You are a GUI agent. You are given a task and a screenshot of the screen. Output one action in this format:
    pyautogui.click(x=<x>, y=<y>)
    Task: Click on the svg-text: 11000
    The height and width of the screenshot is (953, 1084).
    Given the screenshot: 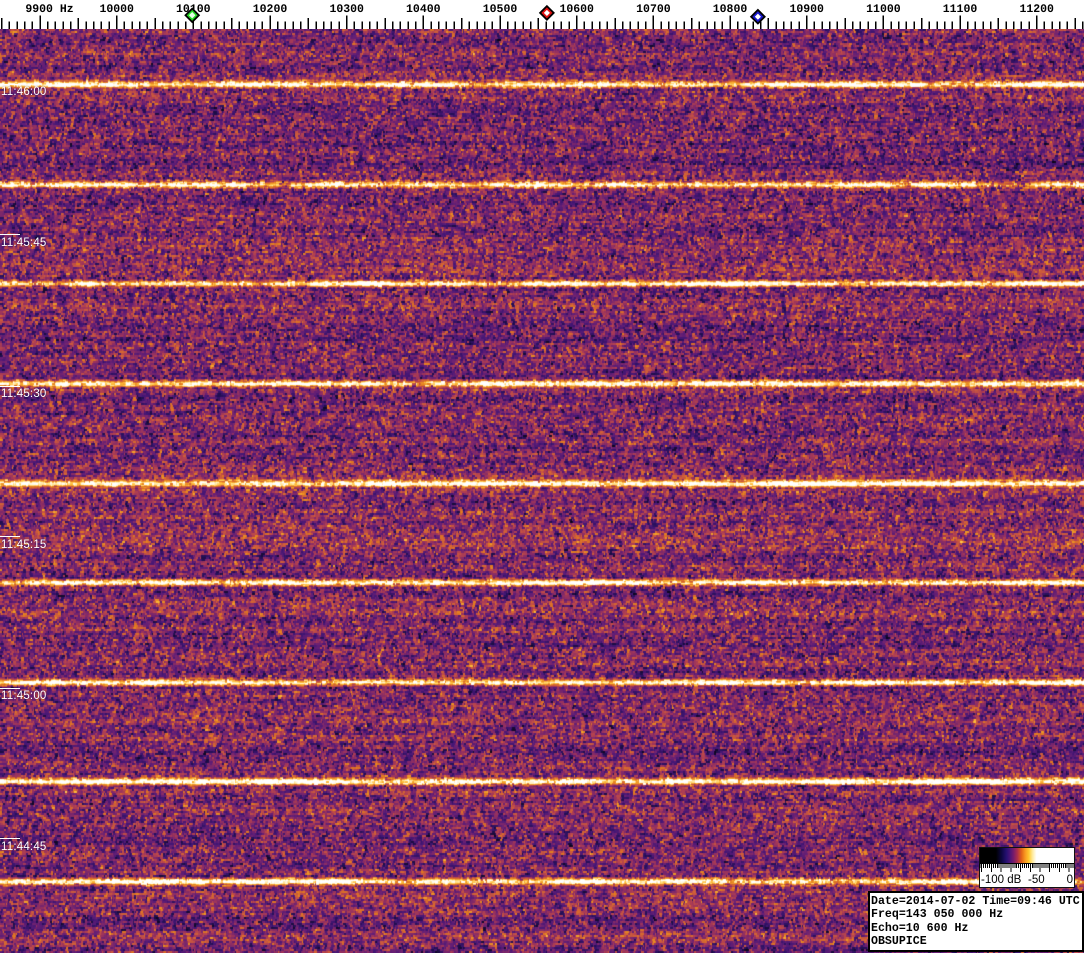 What is the action you would take?
    pyautogui.click(x=883, y=9)
    